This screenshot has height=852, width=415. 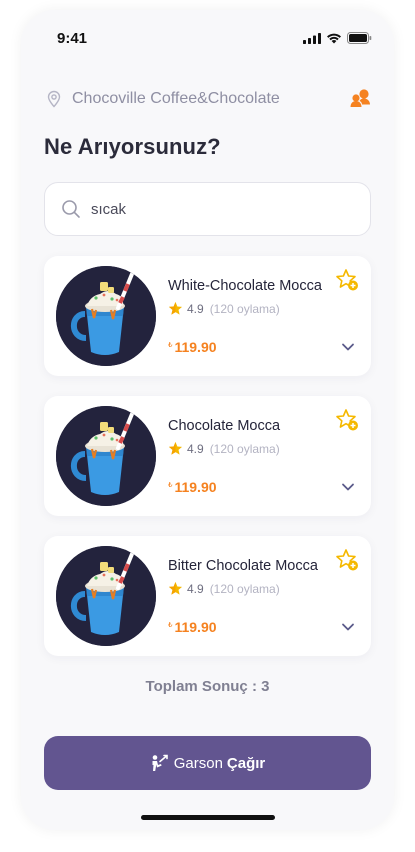 I want to click on search-icon, so click(x=71, y=209).